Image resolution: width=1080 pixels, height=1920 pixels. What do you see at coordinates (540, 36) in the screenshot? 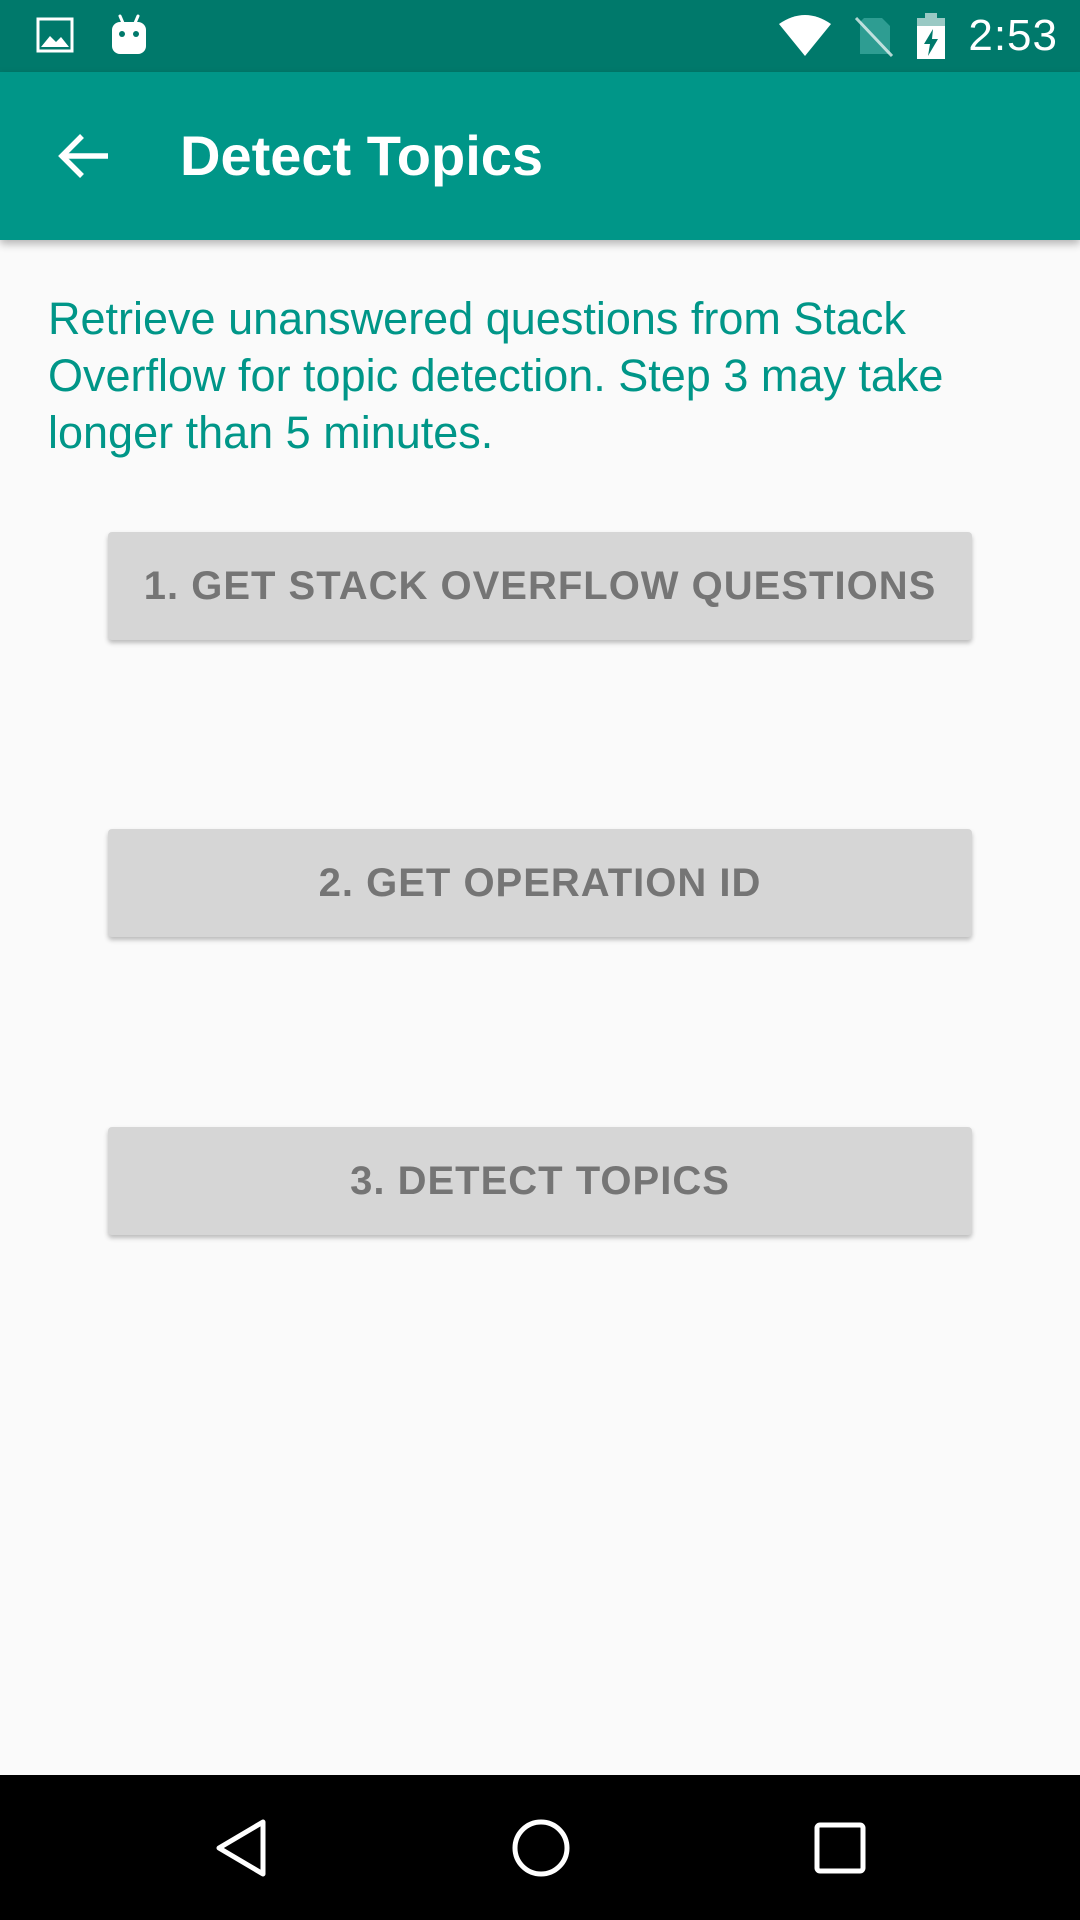
I see `status-bar: 2:53` at bounding box center [540, 36].